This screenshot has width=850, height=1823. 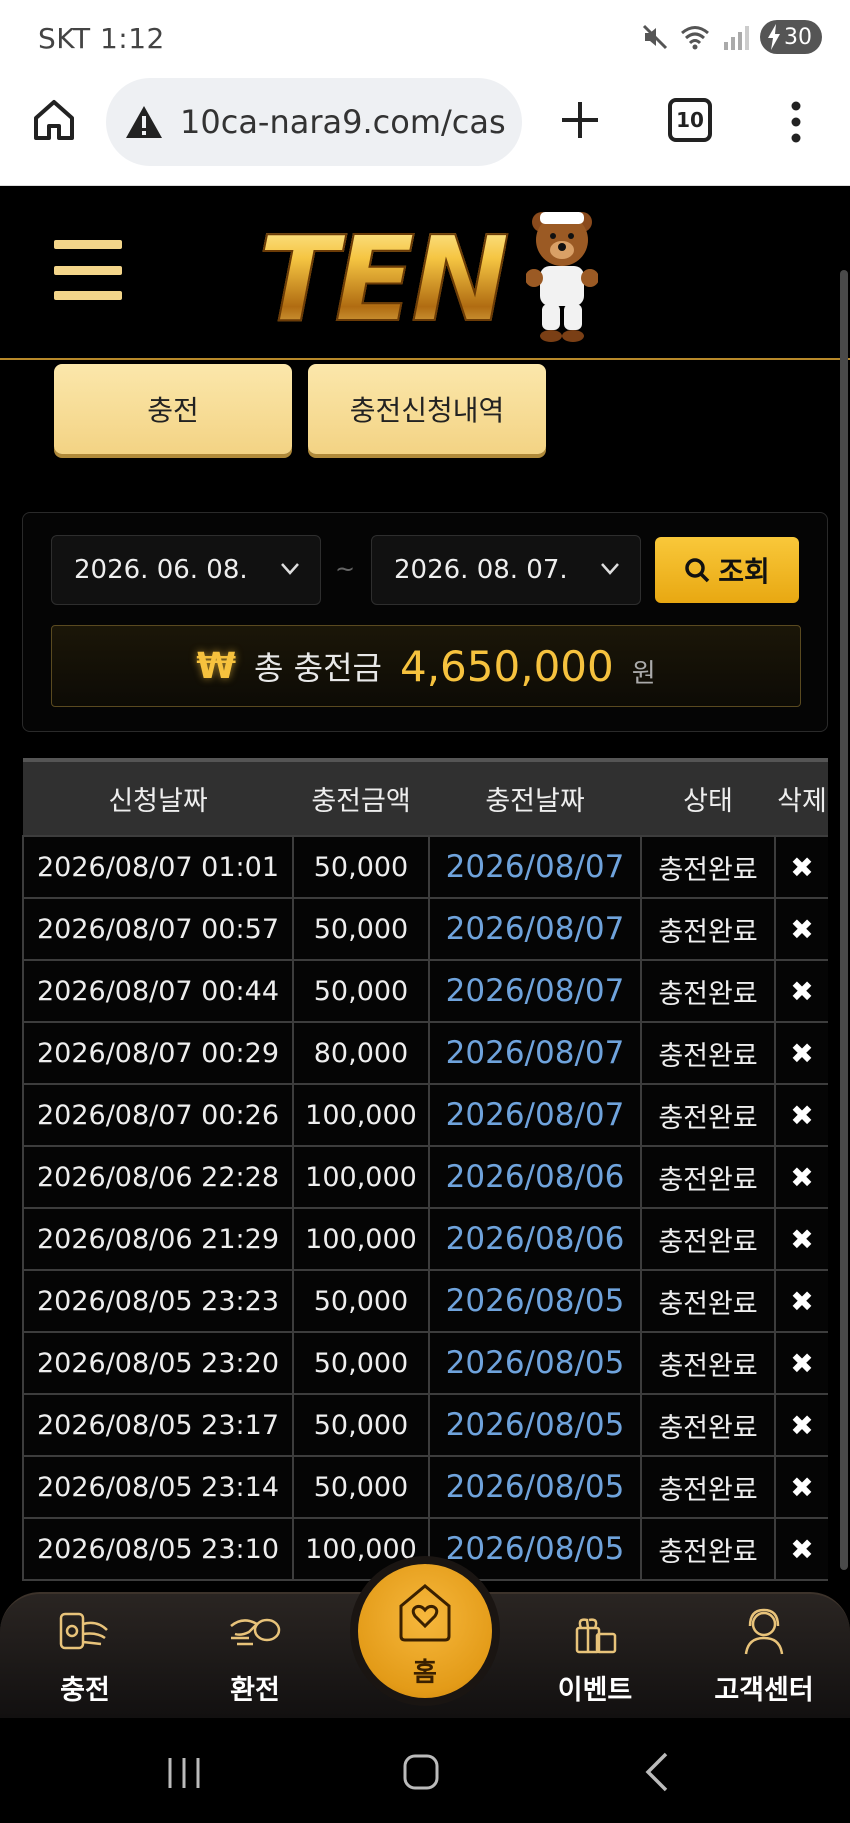 I want to click on header-delete: 삭제, so click(x=802, y=801).